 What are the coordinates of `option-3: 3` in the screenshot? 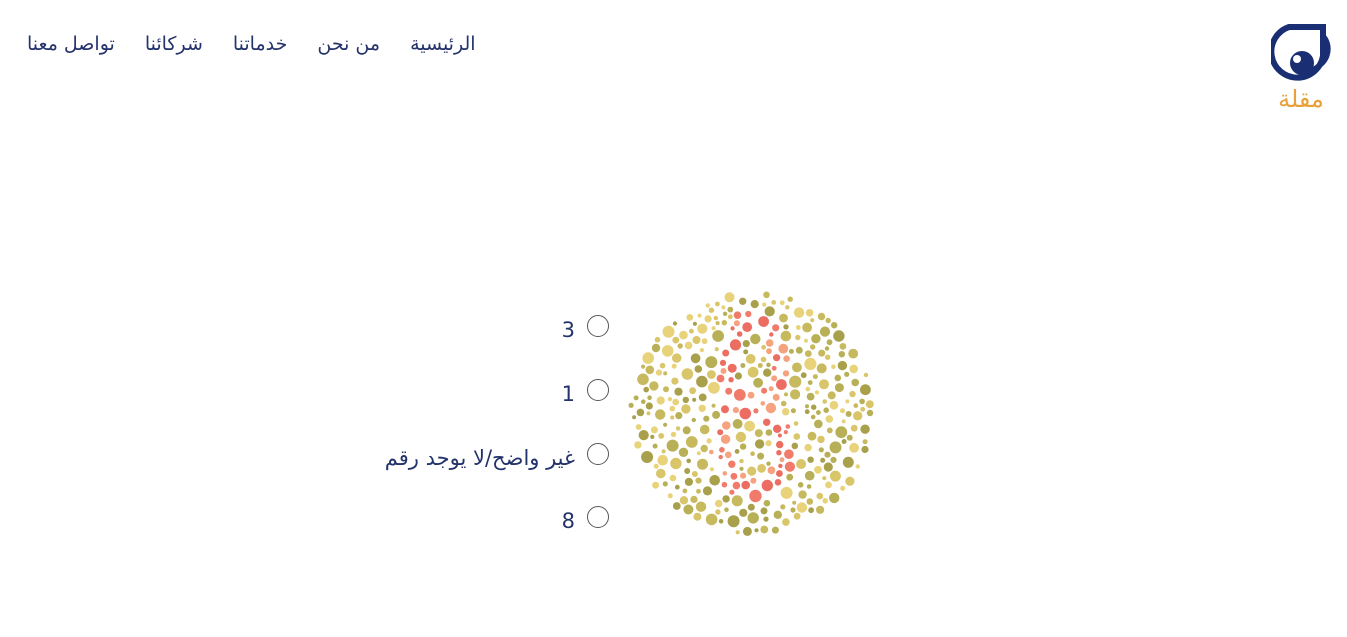 It's located at (585, 327).